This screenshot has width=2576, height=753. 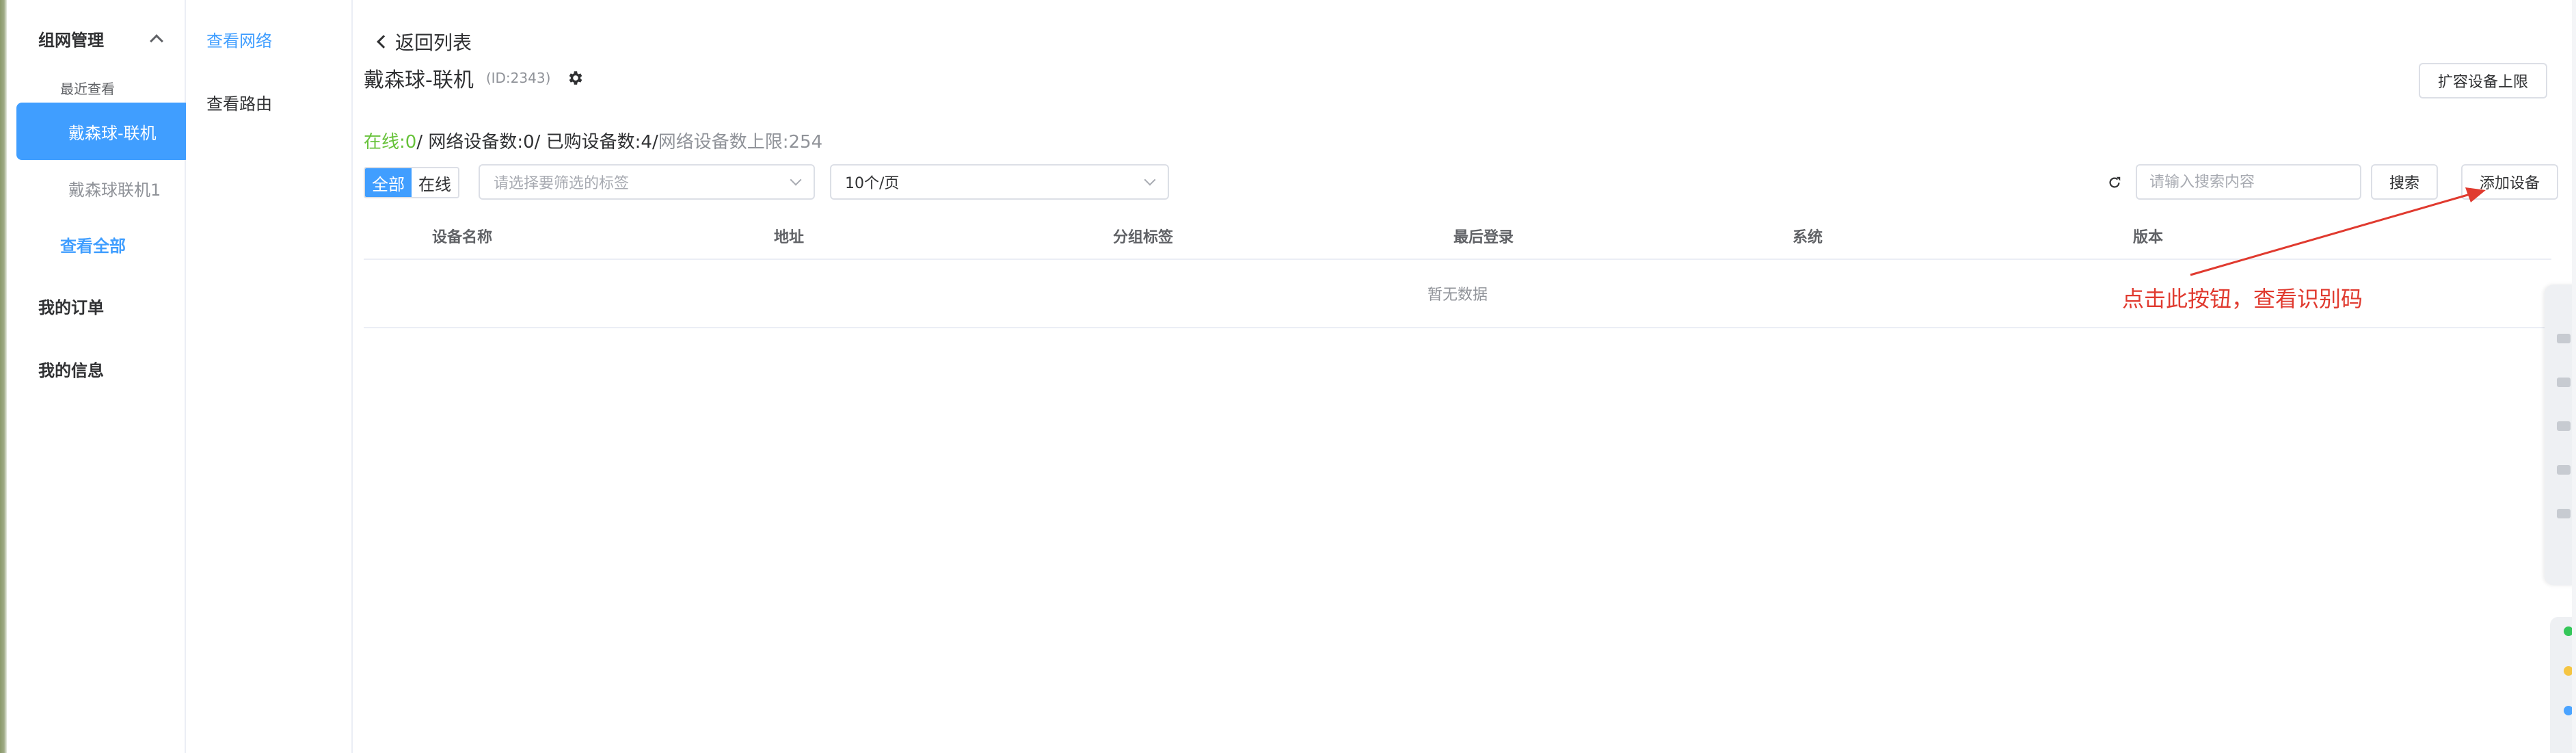 What do you see at coordinates (239, 102) in the screenshot?
I see `subnav-view-route: 查看路由` at bounding box center [239, 102].